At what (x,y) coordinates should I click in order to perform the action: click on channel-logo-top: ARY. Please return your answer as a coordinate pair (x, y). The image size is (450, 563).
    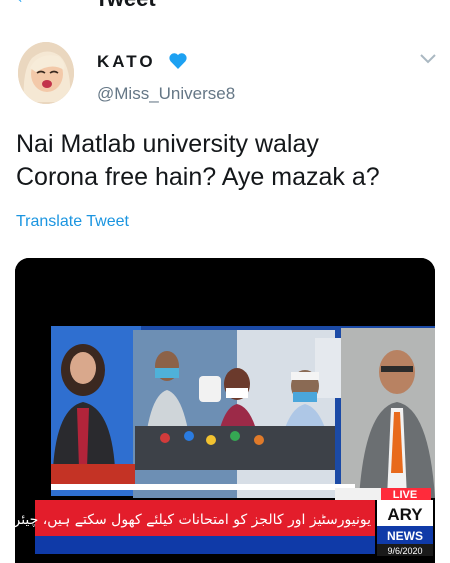
    Looking at the image, I should click on (405, 514).